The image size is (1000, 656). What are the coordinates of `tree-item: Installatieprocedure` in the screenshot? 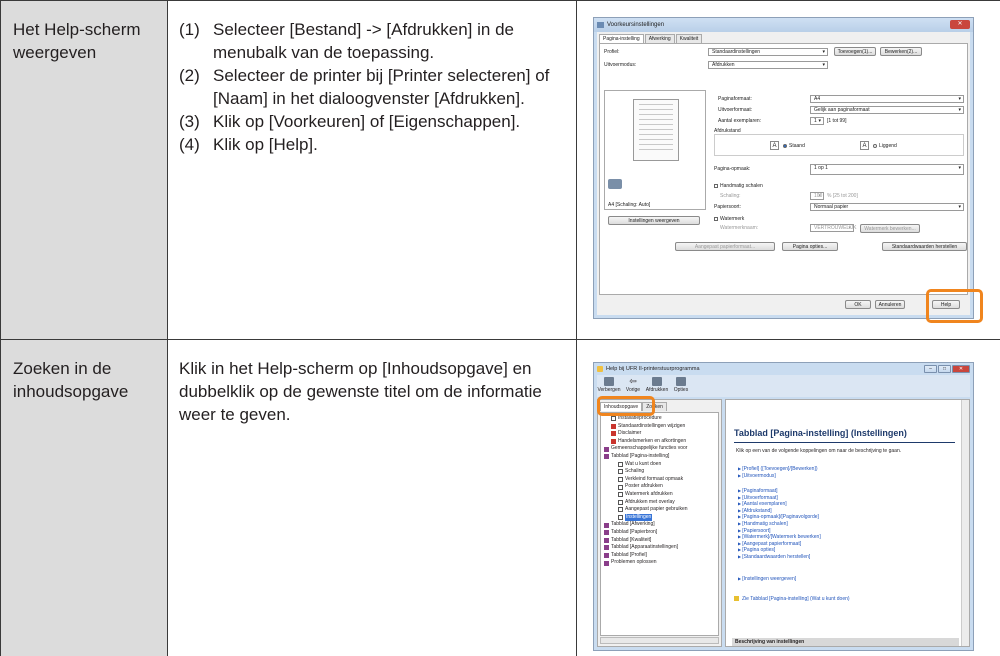 It's located at (659, 419).